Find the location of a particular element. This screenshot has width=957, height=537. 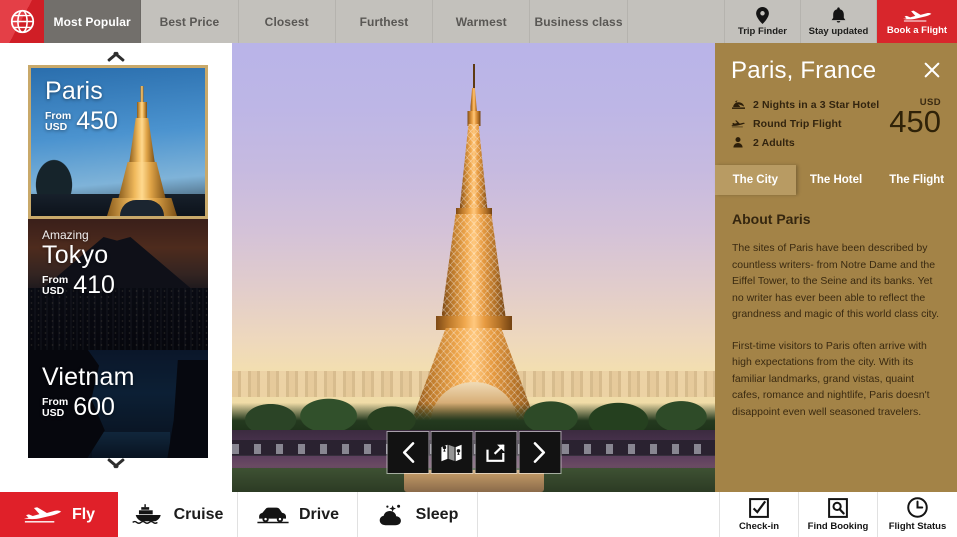

clock-icon is located at coordinates (917, 507).